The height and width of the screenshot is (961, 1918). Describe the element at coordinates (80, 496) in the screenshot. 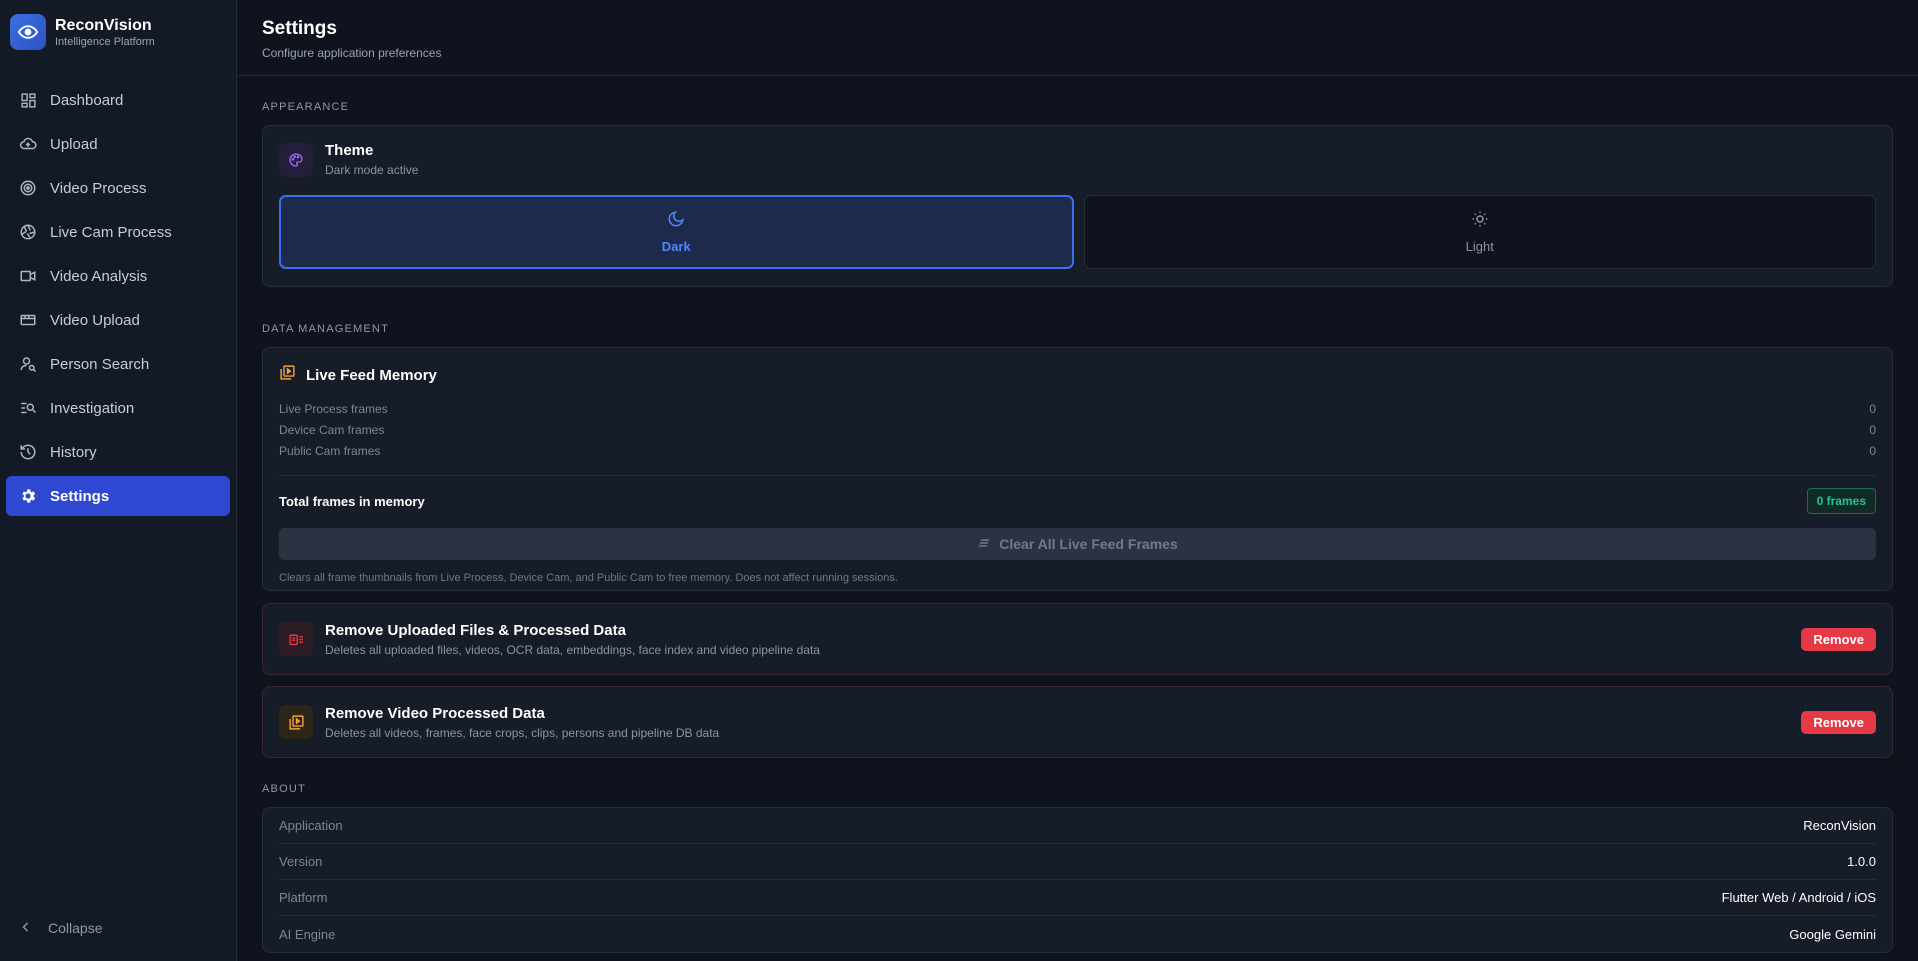

I see `sidebar-item-label: Settings` at that location.